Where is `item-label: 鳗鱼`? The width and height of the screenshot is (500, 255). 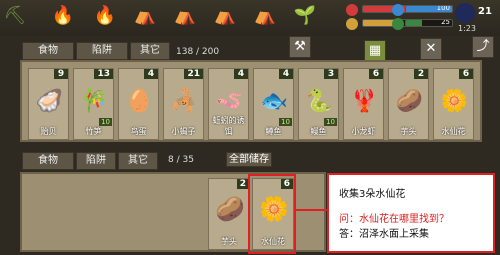
item-label: 鳗鱼 is located at coordinates (318, 131).